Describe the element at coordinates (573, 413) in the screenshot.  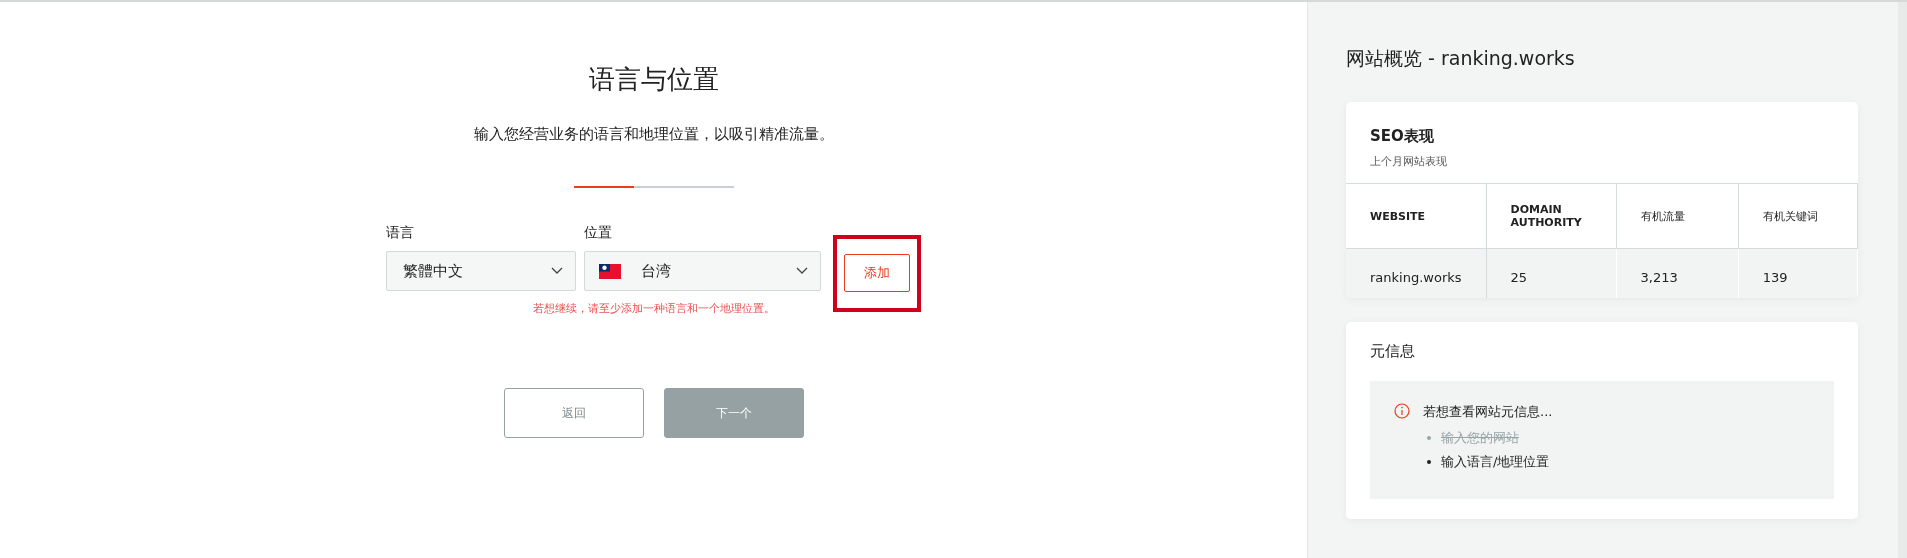
I see `back-button: 返回` at that location.